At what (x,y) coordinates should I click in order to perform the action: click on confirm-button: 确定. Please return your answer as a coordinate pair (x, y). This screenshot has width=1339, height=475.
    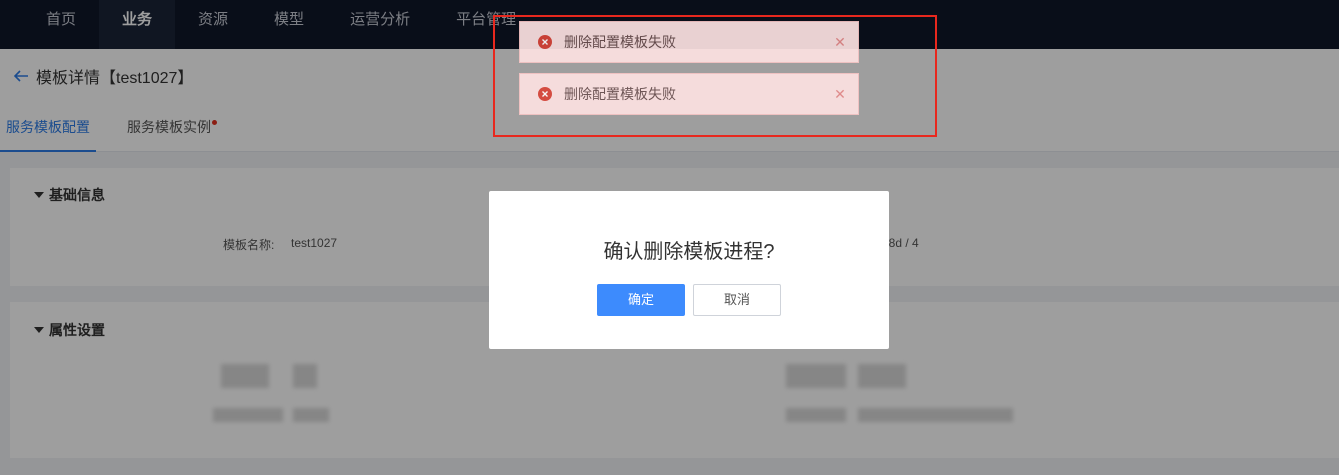
    Looking at the image, I should click on (641, 300).